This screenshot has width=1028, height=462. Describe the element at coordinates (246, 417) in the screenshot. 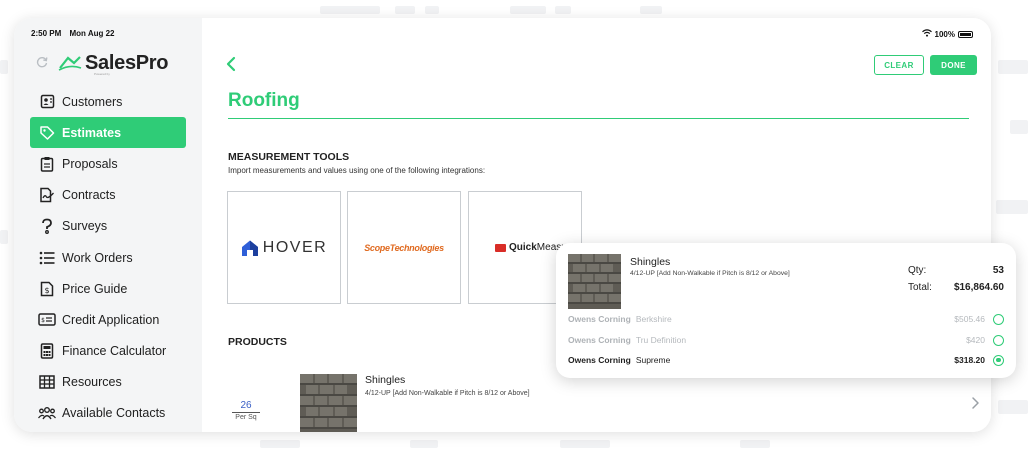

I see `product-qty-unit: Per Sq` at that location.